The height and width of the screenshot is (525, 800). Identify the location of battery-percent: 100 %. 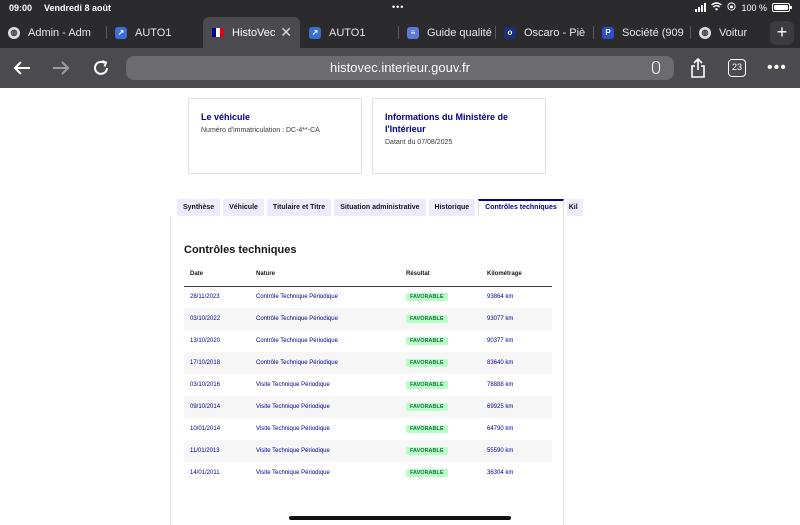
(754, 7).